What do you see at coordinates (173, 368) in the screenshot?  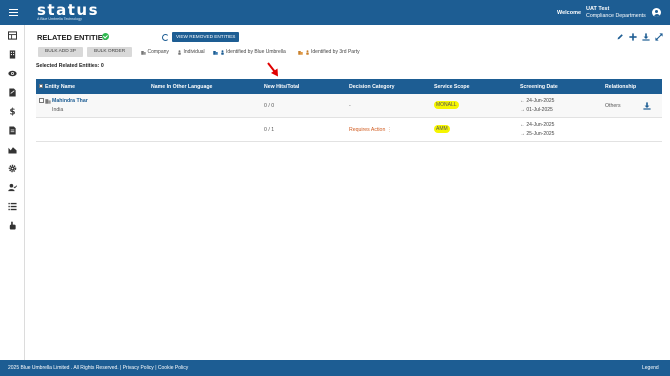 I see `cookie-policy-link: Cookie Policy` at bounding box center [173, 368].